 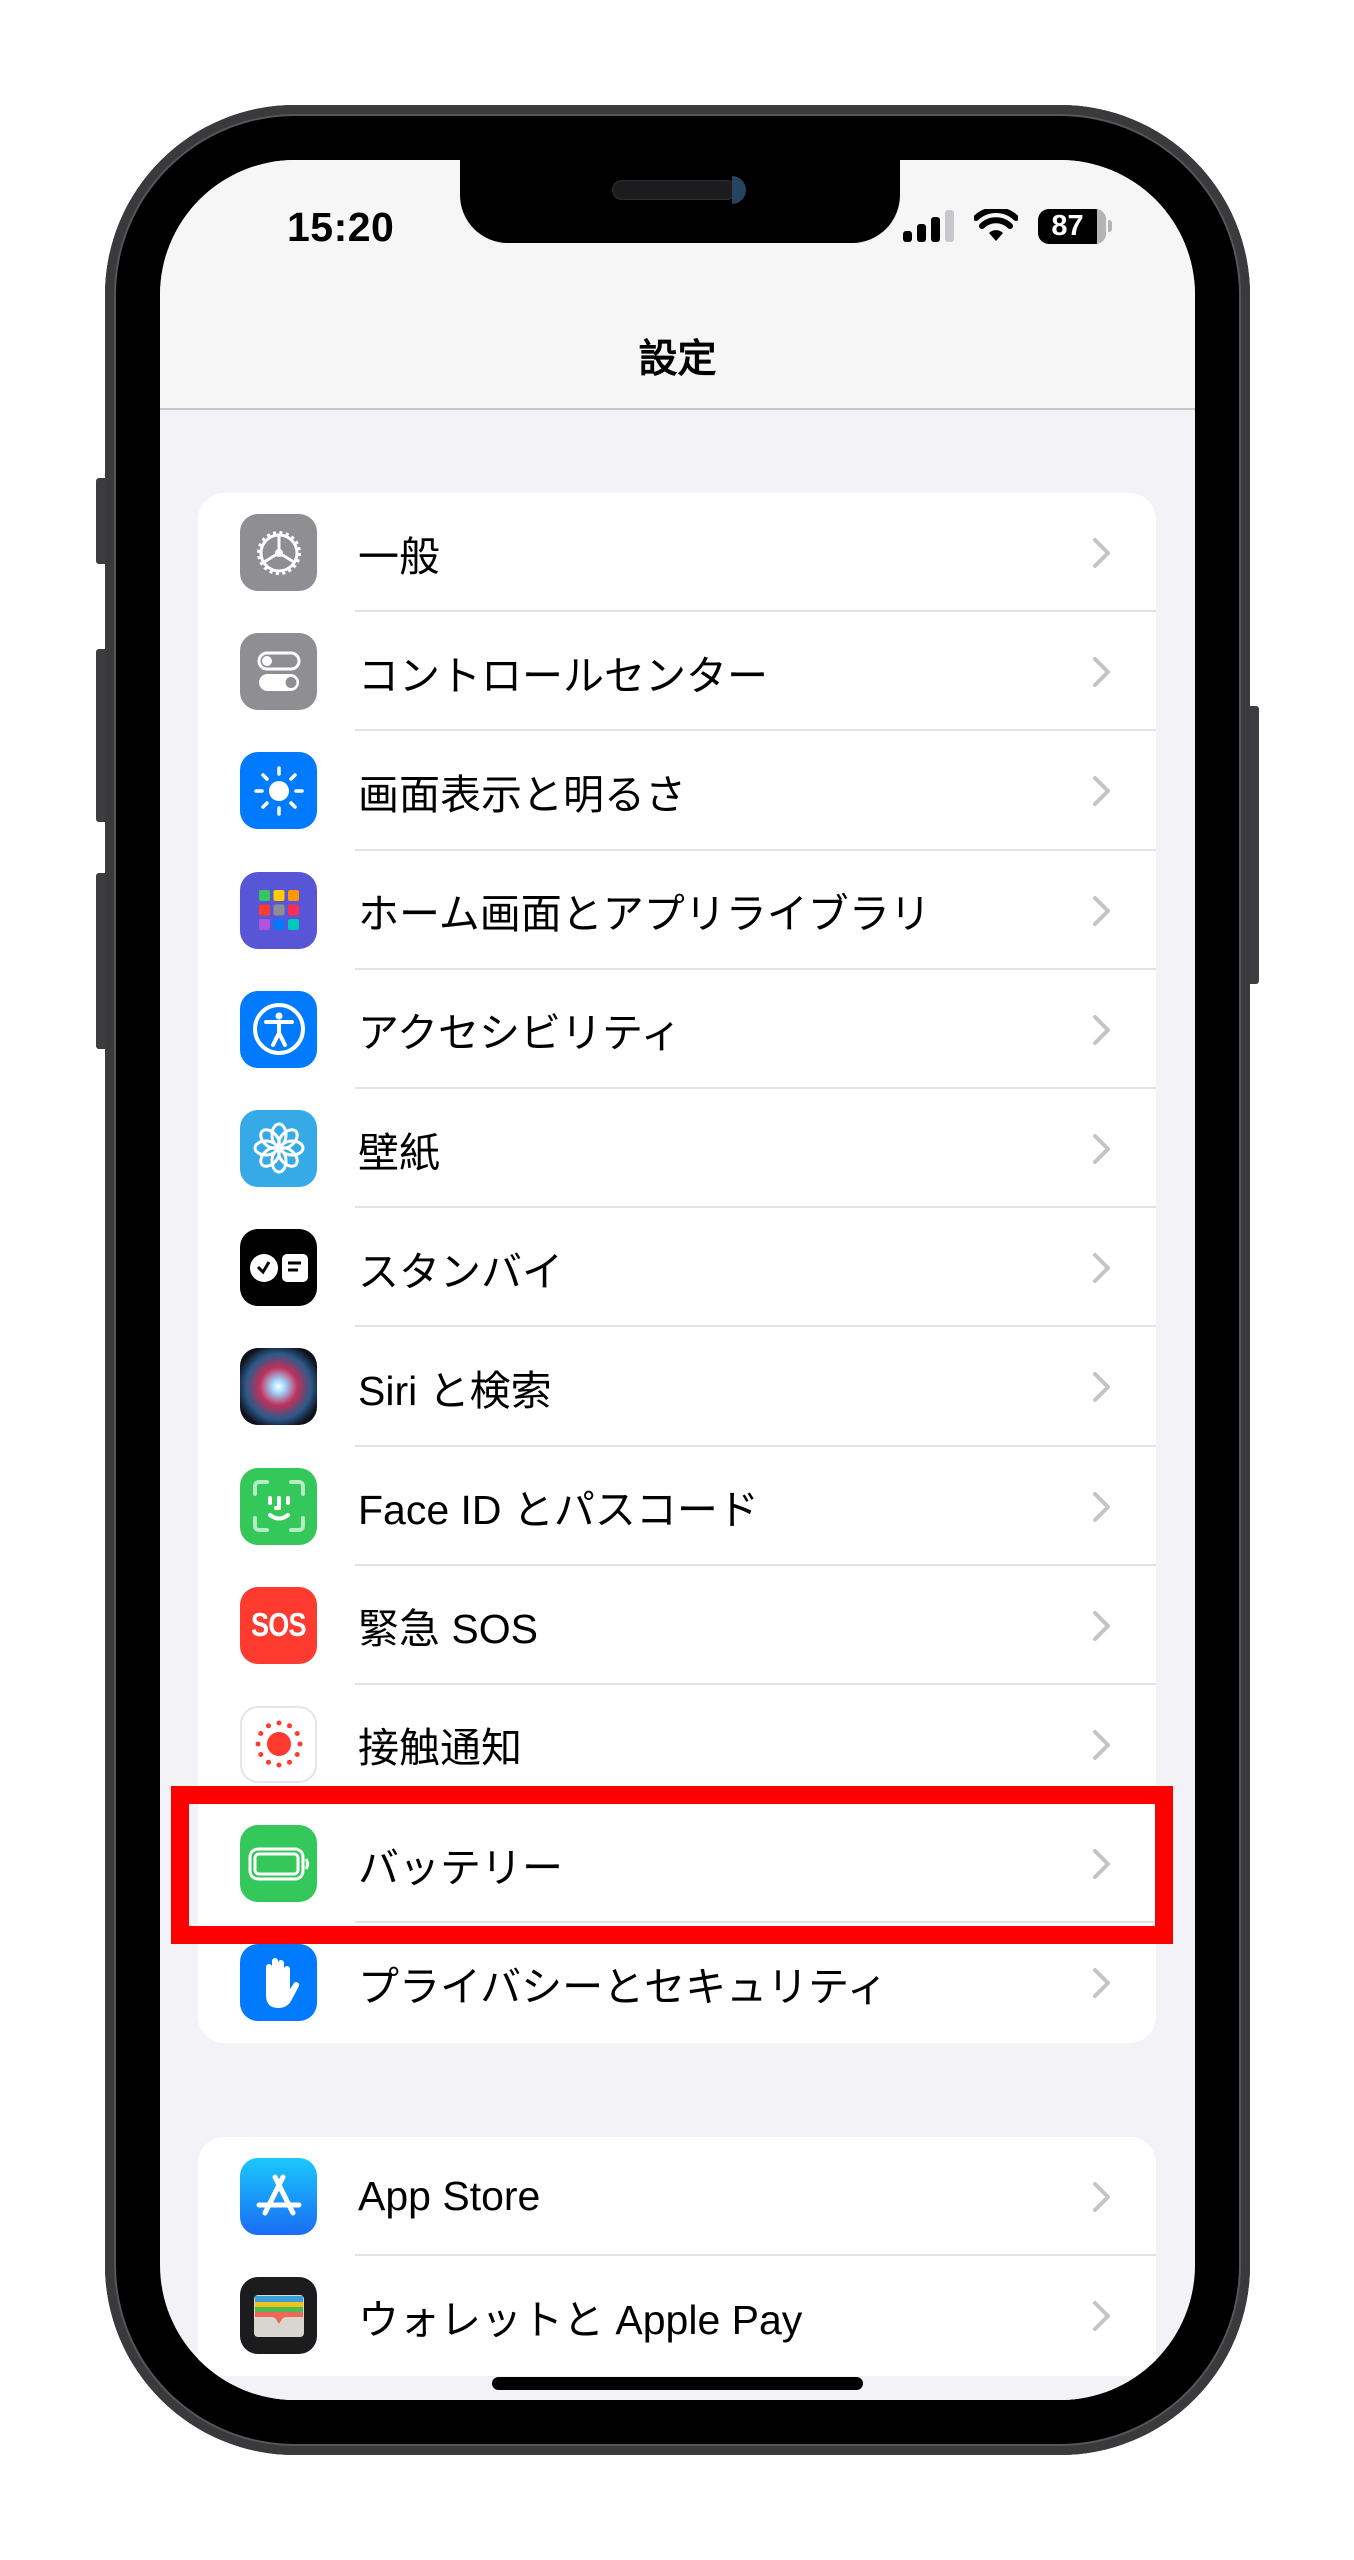 I want to click on row-label: プライバシーとセキュリティ, so click(x=623, y=1986).